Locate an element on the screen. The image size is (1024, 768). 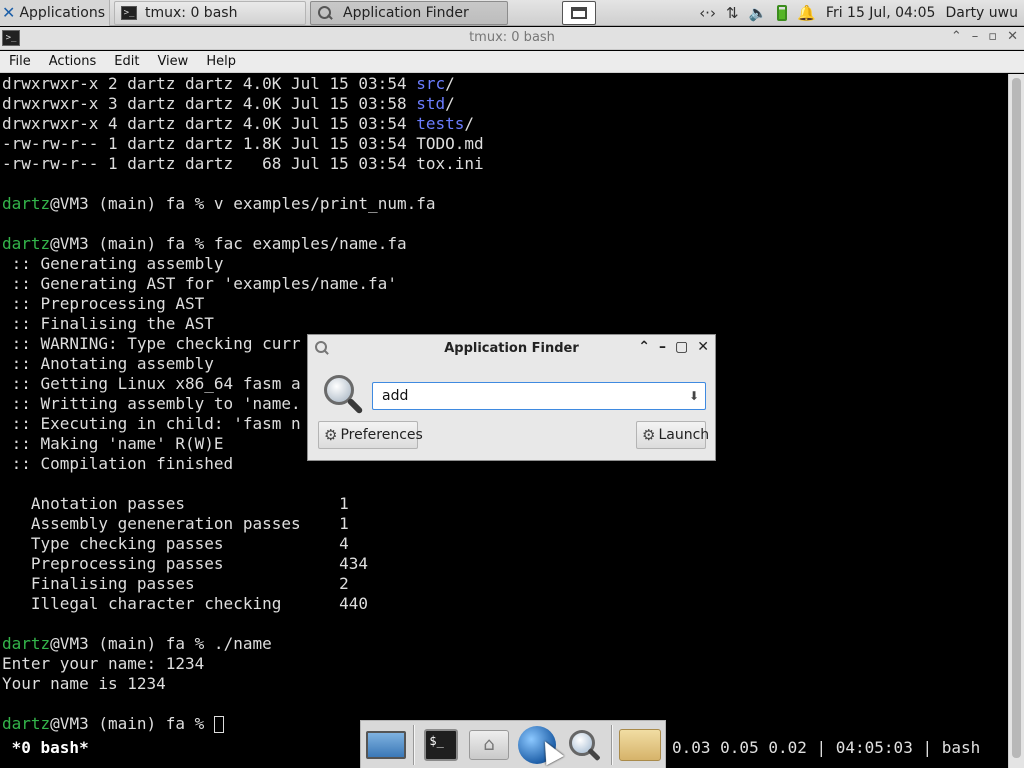
dock-show-desktop is located at coordinates (386, 745).